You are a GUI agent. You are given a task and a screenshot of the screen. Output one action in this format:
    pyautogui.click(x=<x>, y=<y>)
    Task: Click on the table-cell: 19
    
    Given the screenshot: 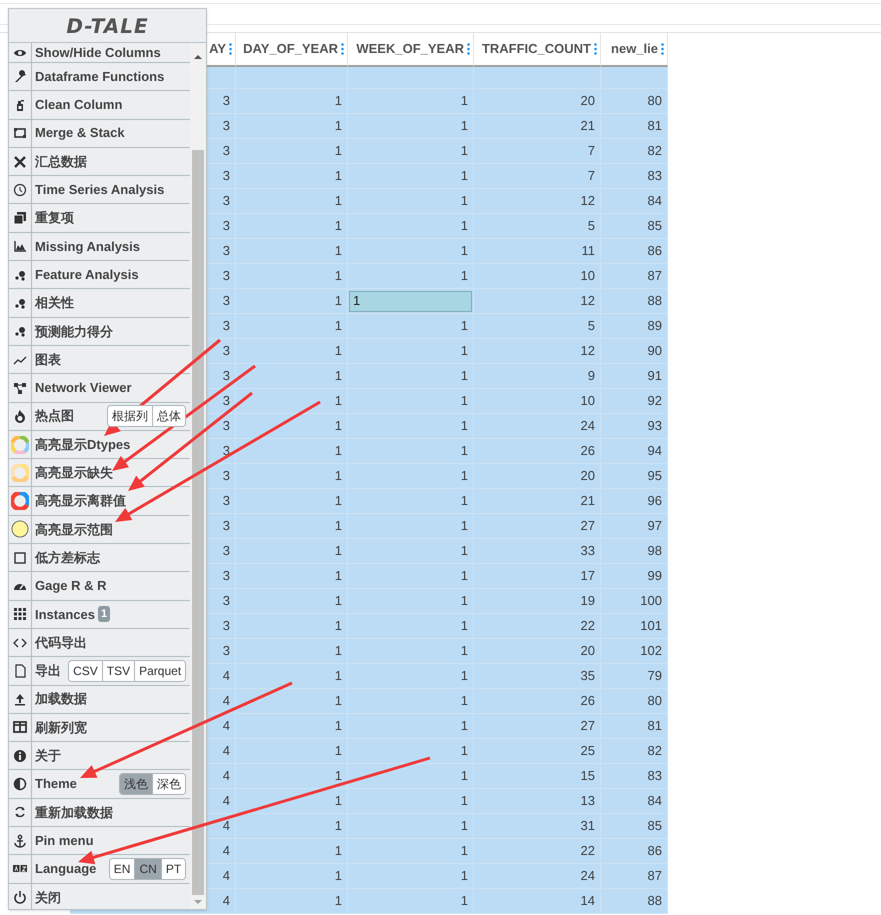 What is the action you would take?
    pyautogui.click(x=537, y=601)
    